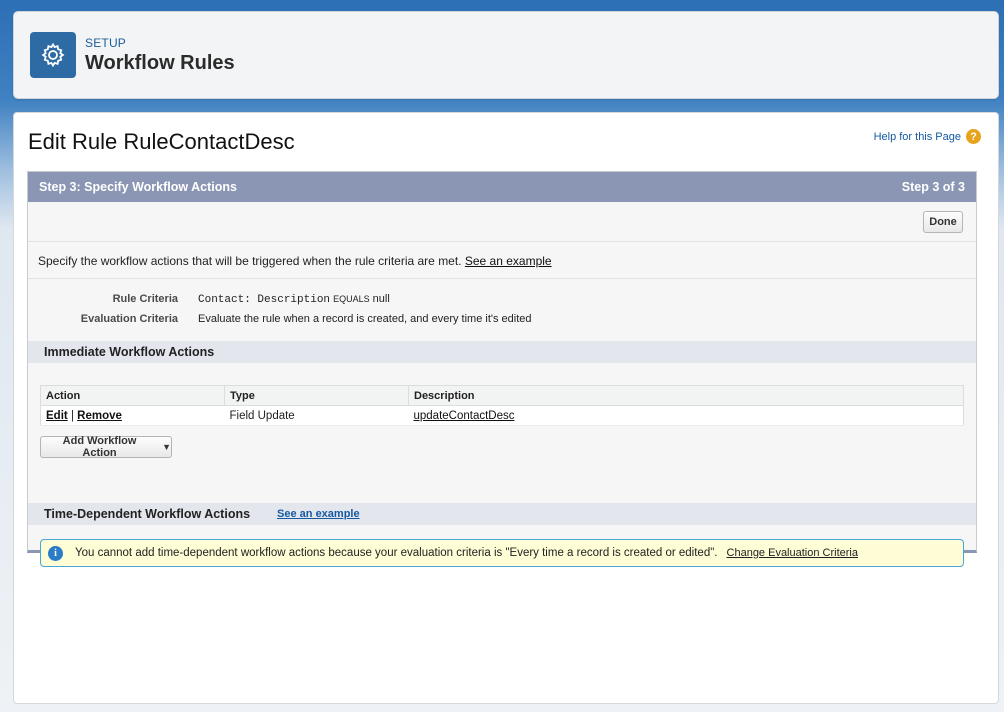  I want to click on rule-operator: EQUALS, so click(351, 298).